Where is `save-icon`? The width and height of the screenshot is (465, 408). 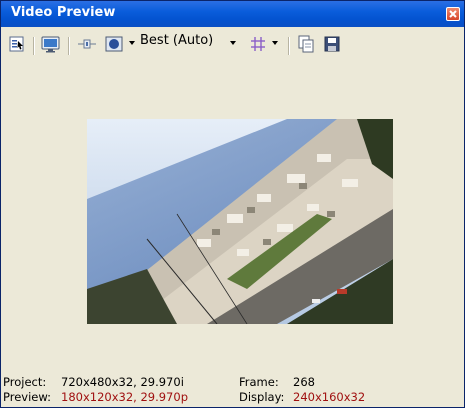
save-icon is located at coordinates (332, 44).